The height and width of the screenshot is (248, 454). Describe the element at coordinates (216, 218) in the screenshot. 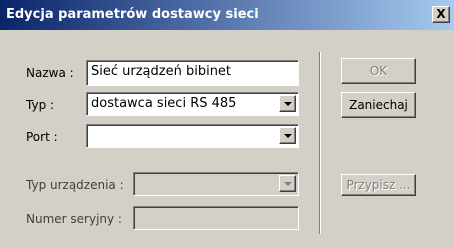

I see `serial-input` at that location.